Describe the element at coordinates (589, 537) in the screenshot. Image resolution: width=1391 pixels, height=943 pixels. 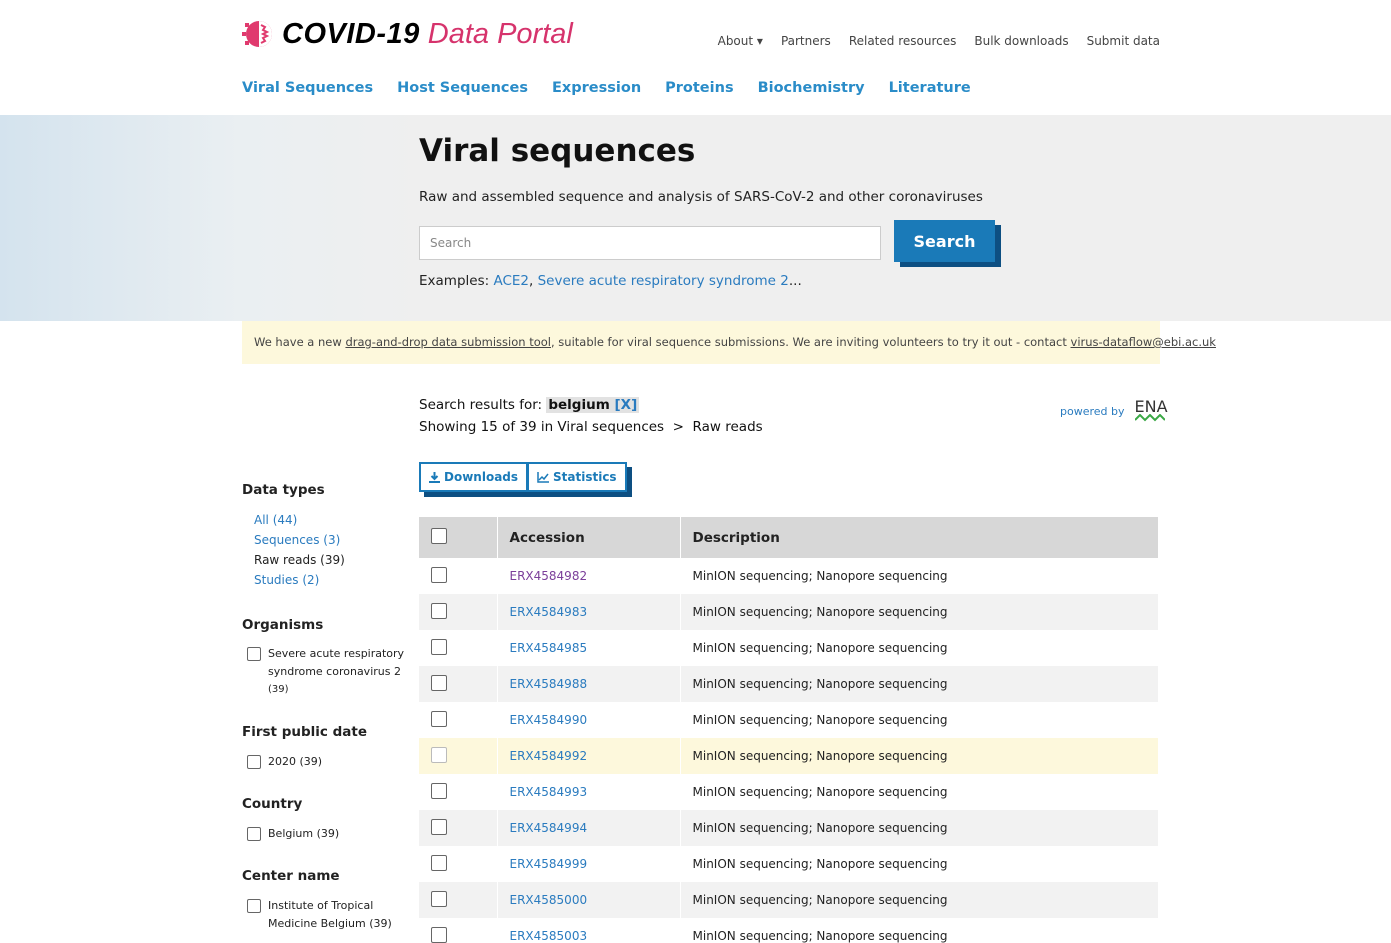
I see `accession-header: Accession` at that location.